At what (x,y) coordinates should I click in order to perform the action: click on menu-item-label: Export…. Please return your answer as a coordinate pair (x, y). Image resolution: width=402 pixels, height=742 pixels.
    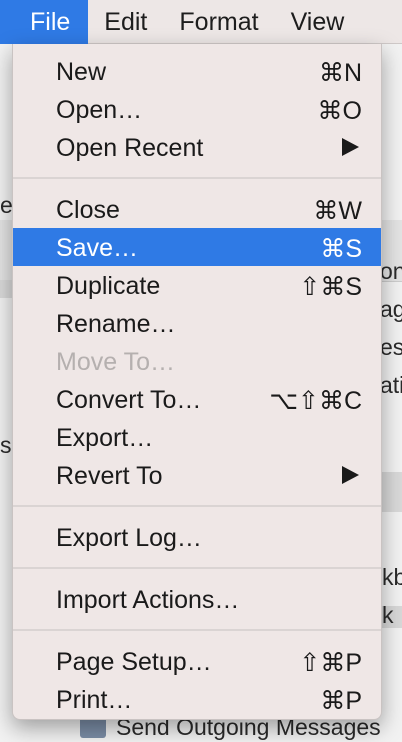
    Looking at the image, I should click on (105, 438).